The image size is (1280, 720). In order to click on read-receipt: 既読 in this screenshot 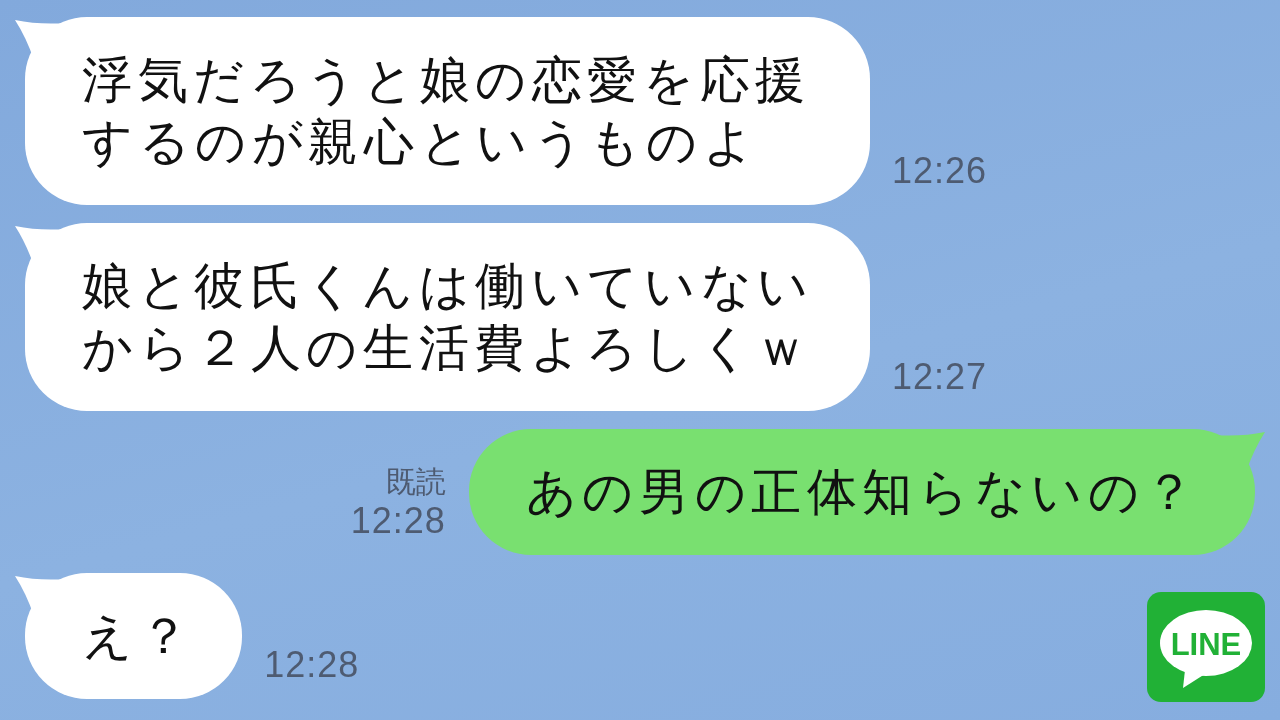, I will do `click(415, 482)`.